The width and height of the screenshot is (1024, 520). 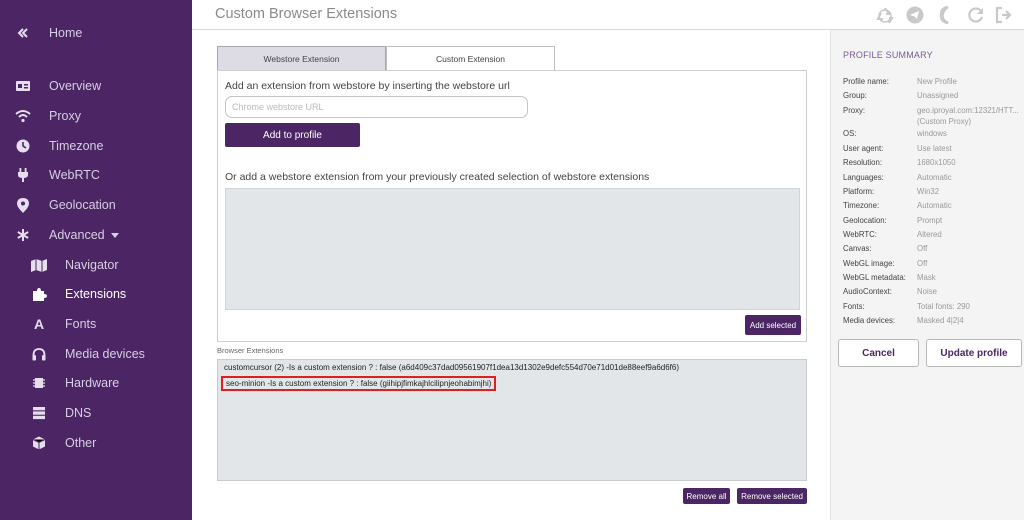 What do you see at coordinates (878, 353) in the screenshot?
I see `cancel-button: Cancel` at bounding box center [878, 353].